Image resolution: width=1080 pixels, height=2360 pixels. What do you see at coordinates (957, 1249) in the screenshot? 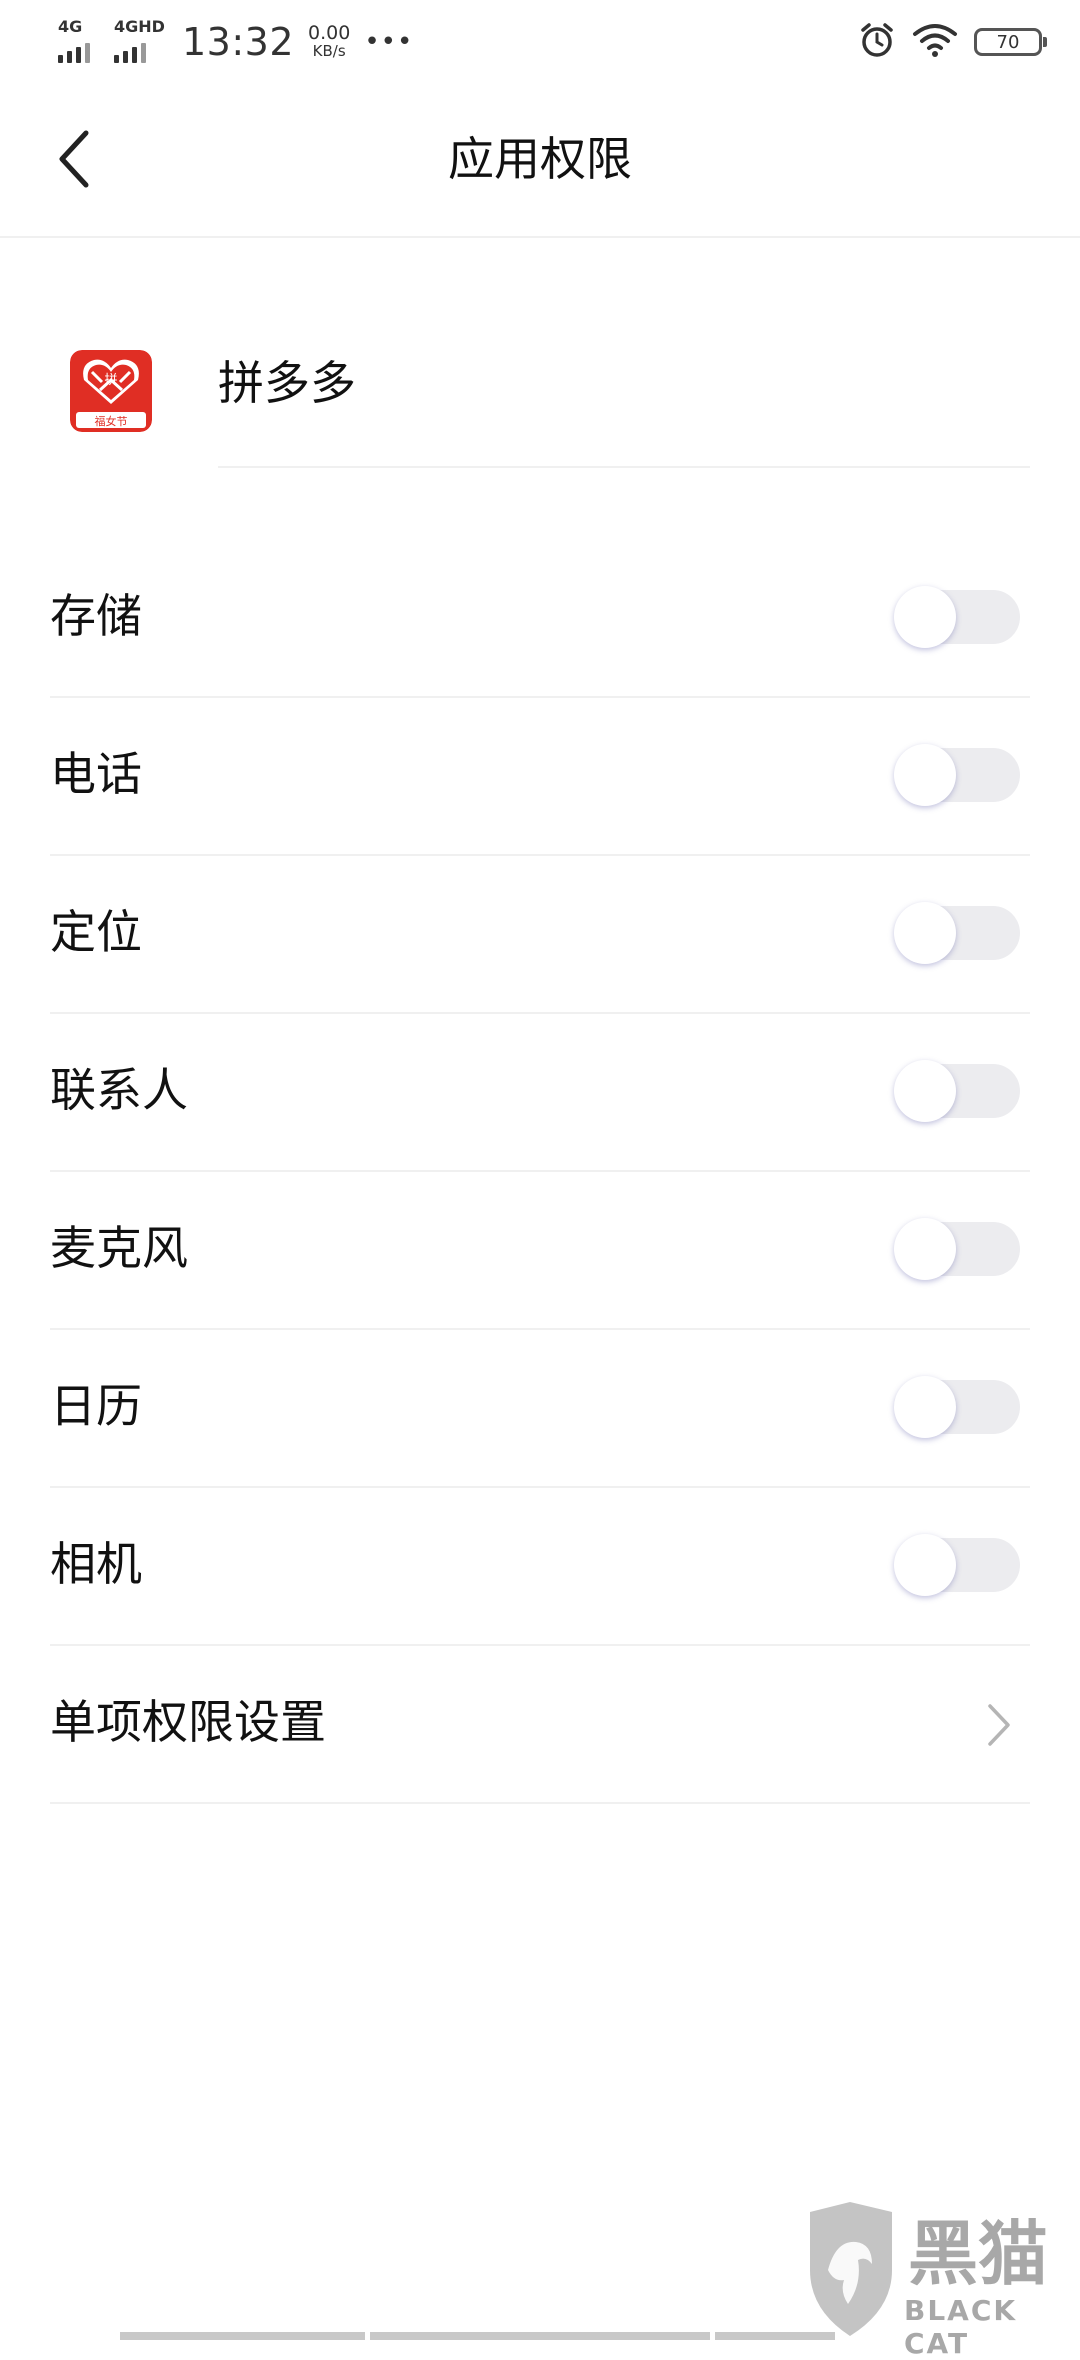
I see `microphone-toggle` at bounding box center [957, 1249].